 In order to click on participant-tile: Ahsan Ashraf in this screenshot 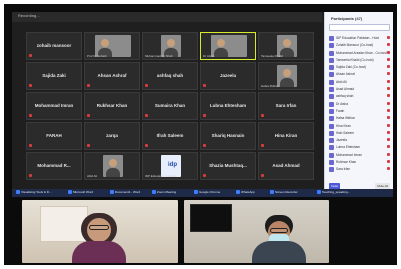, I will do `click(112, 76)`.